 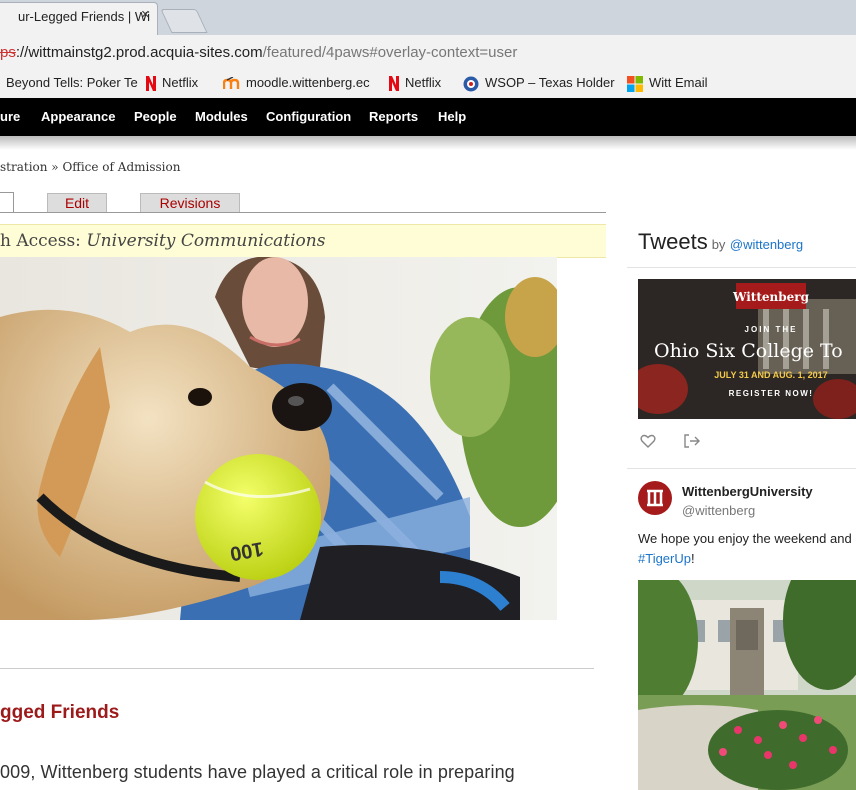 I want to click on tab-revisions: Revisions, so click(x=190, y=202).